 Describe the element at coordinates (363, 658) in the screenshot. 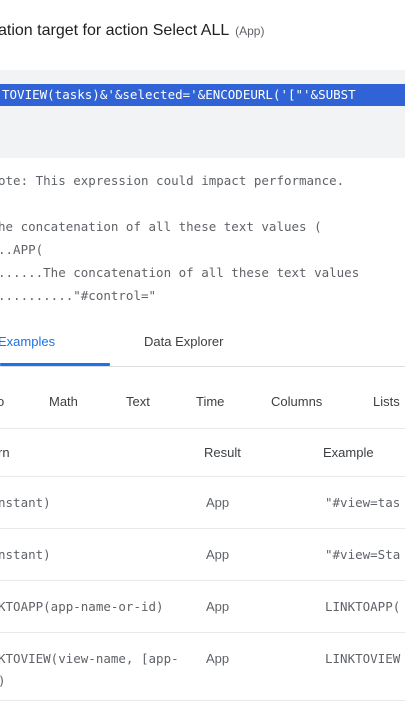

I see `row-4-example: LINKTOVIEW` at that location.